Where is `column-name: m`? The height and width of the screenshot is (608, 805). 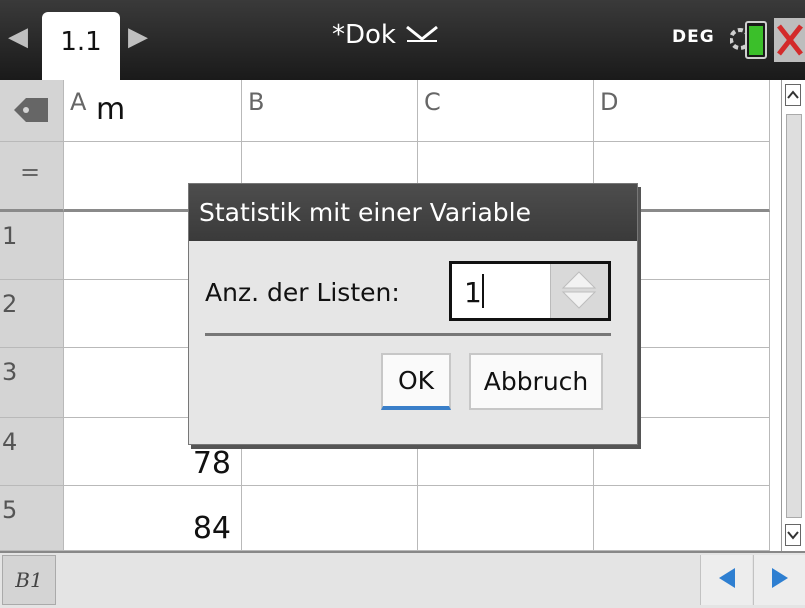
column-name: m is located at coordinates (111, 109).